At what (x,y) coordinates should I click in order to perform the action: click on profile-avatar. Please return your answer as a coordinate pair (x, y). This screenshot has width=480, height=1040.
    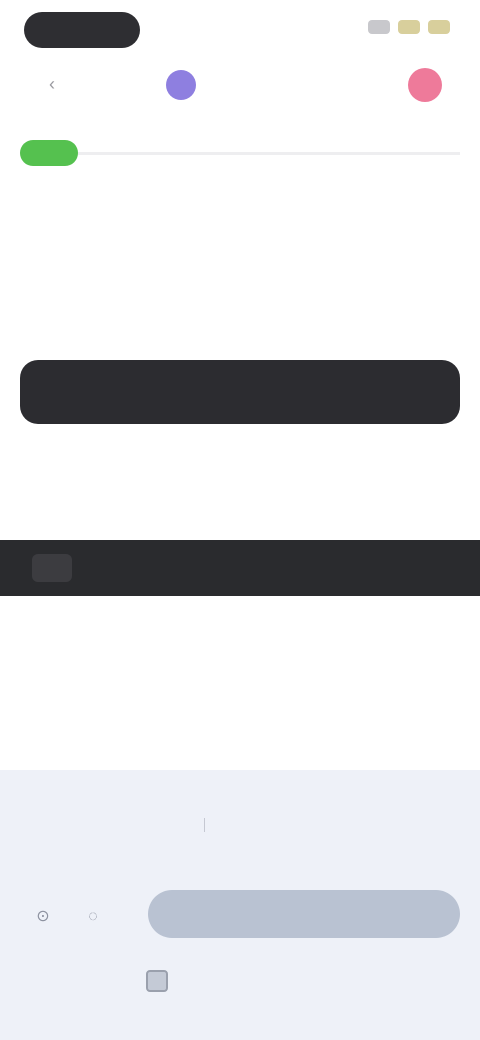
    Looking at the image, I should click on (425, 85).